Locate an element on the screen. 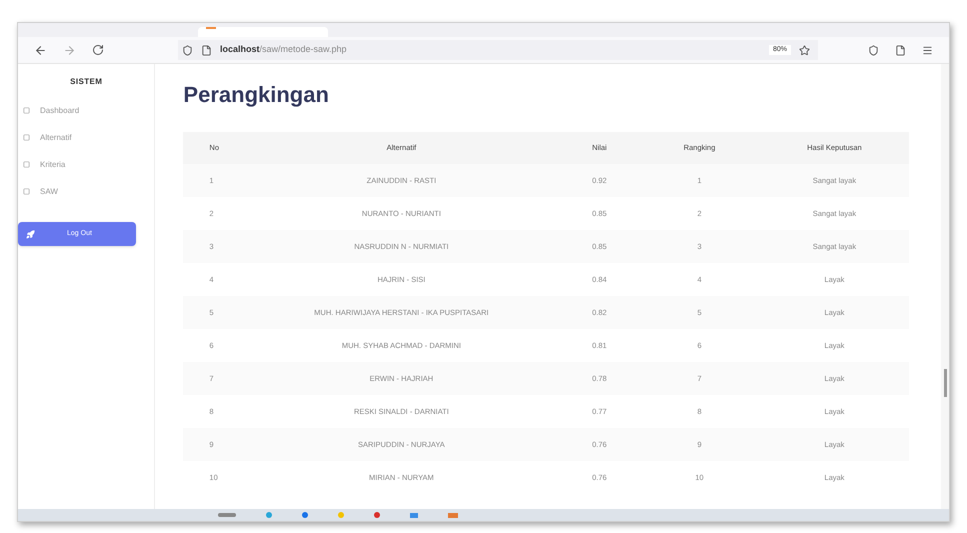 The image size is (967, 533). star-icon is located at coordinates (804, 50).